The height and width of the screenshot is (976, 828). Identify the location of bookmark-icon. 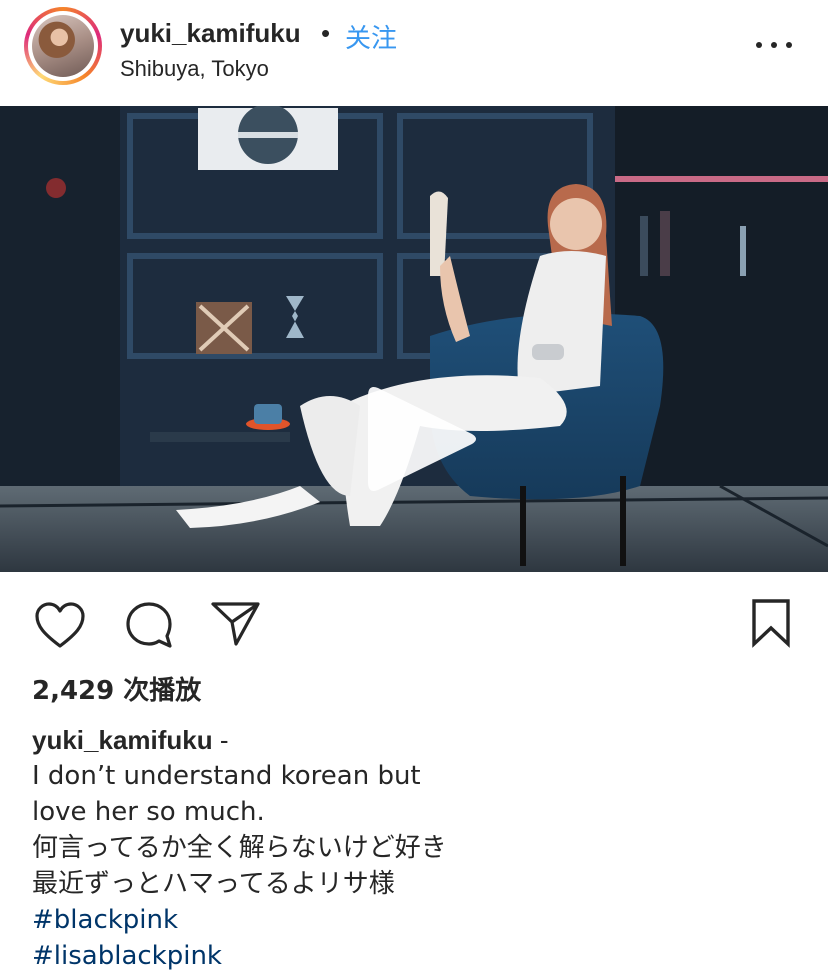
(771, 623).